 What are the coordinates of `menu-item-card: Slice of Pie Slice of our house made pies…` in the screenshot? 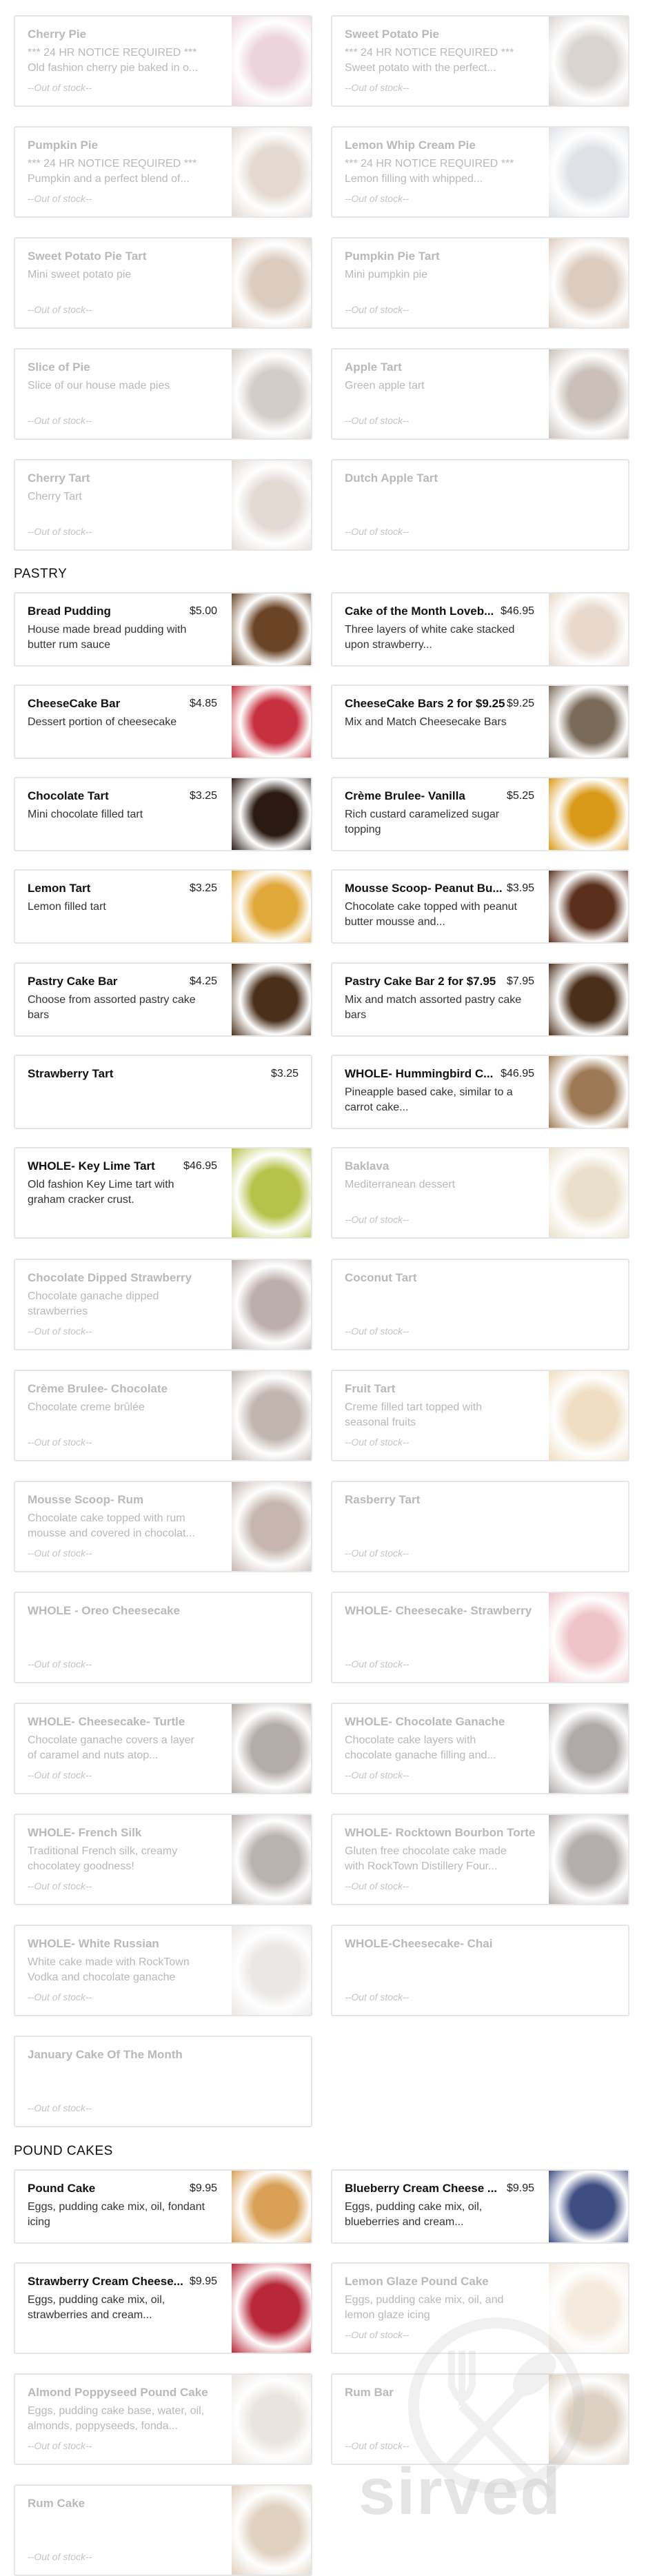 It's located at (163, 394).